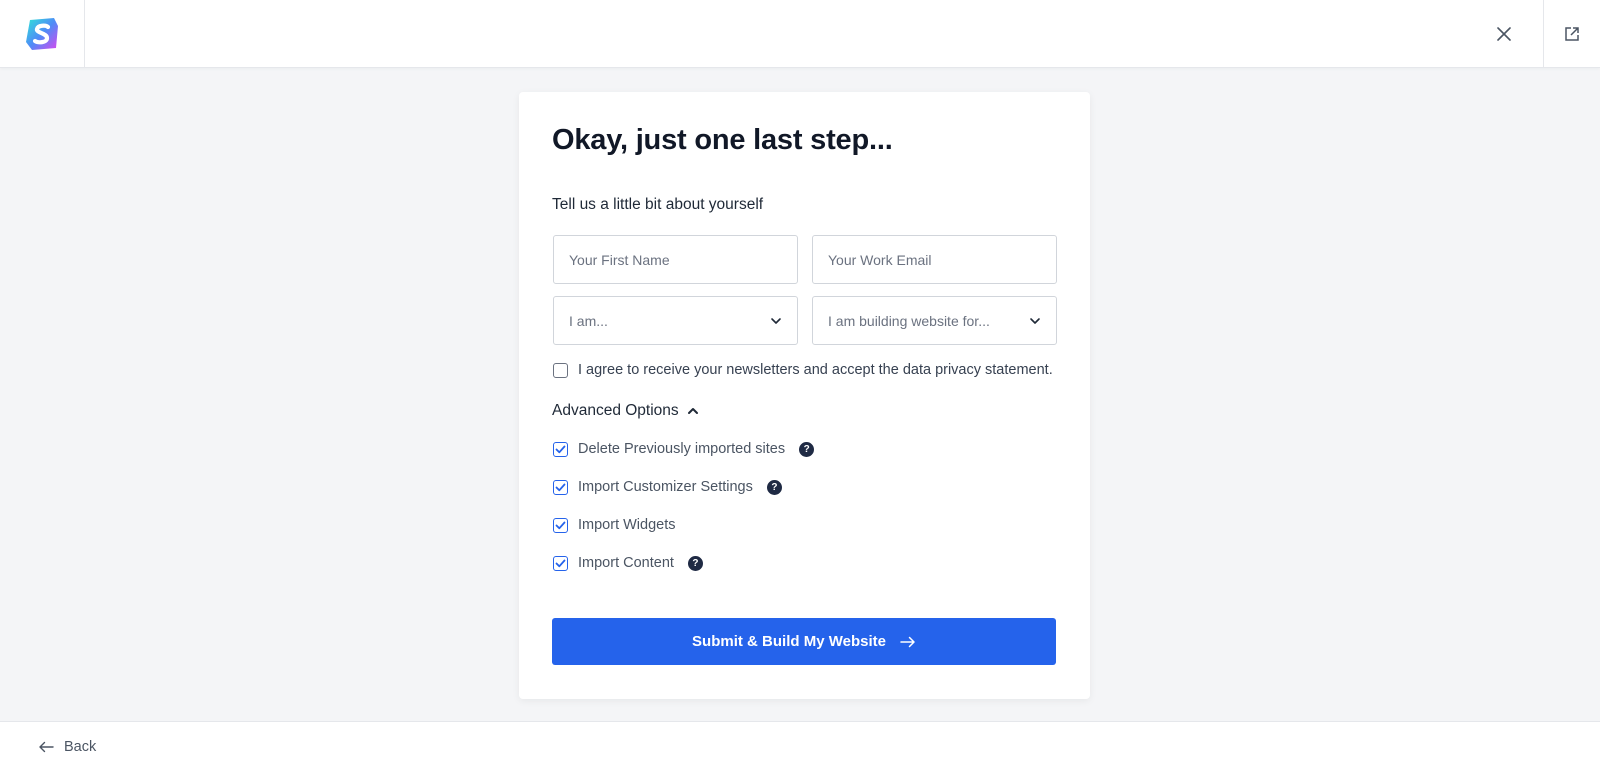 This screenshot has height=775, width=1600. I want to click on import-content-checkbox, so click(560, 563).